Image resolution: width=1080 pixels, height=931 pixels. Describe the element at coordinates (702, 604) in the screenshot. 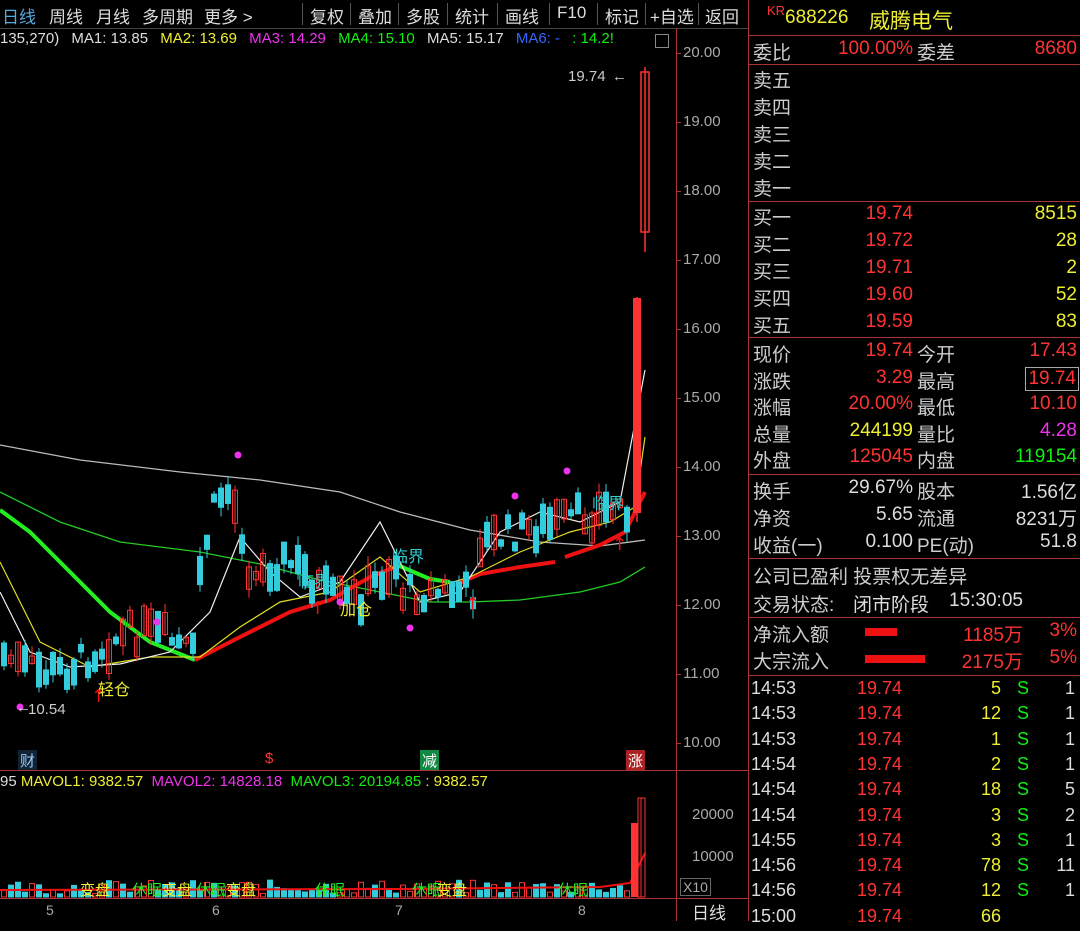

I see `price-tick: 12.00` at that location.